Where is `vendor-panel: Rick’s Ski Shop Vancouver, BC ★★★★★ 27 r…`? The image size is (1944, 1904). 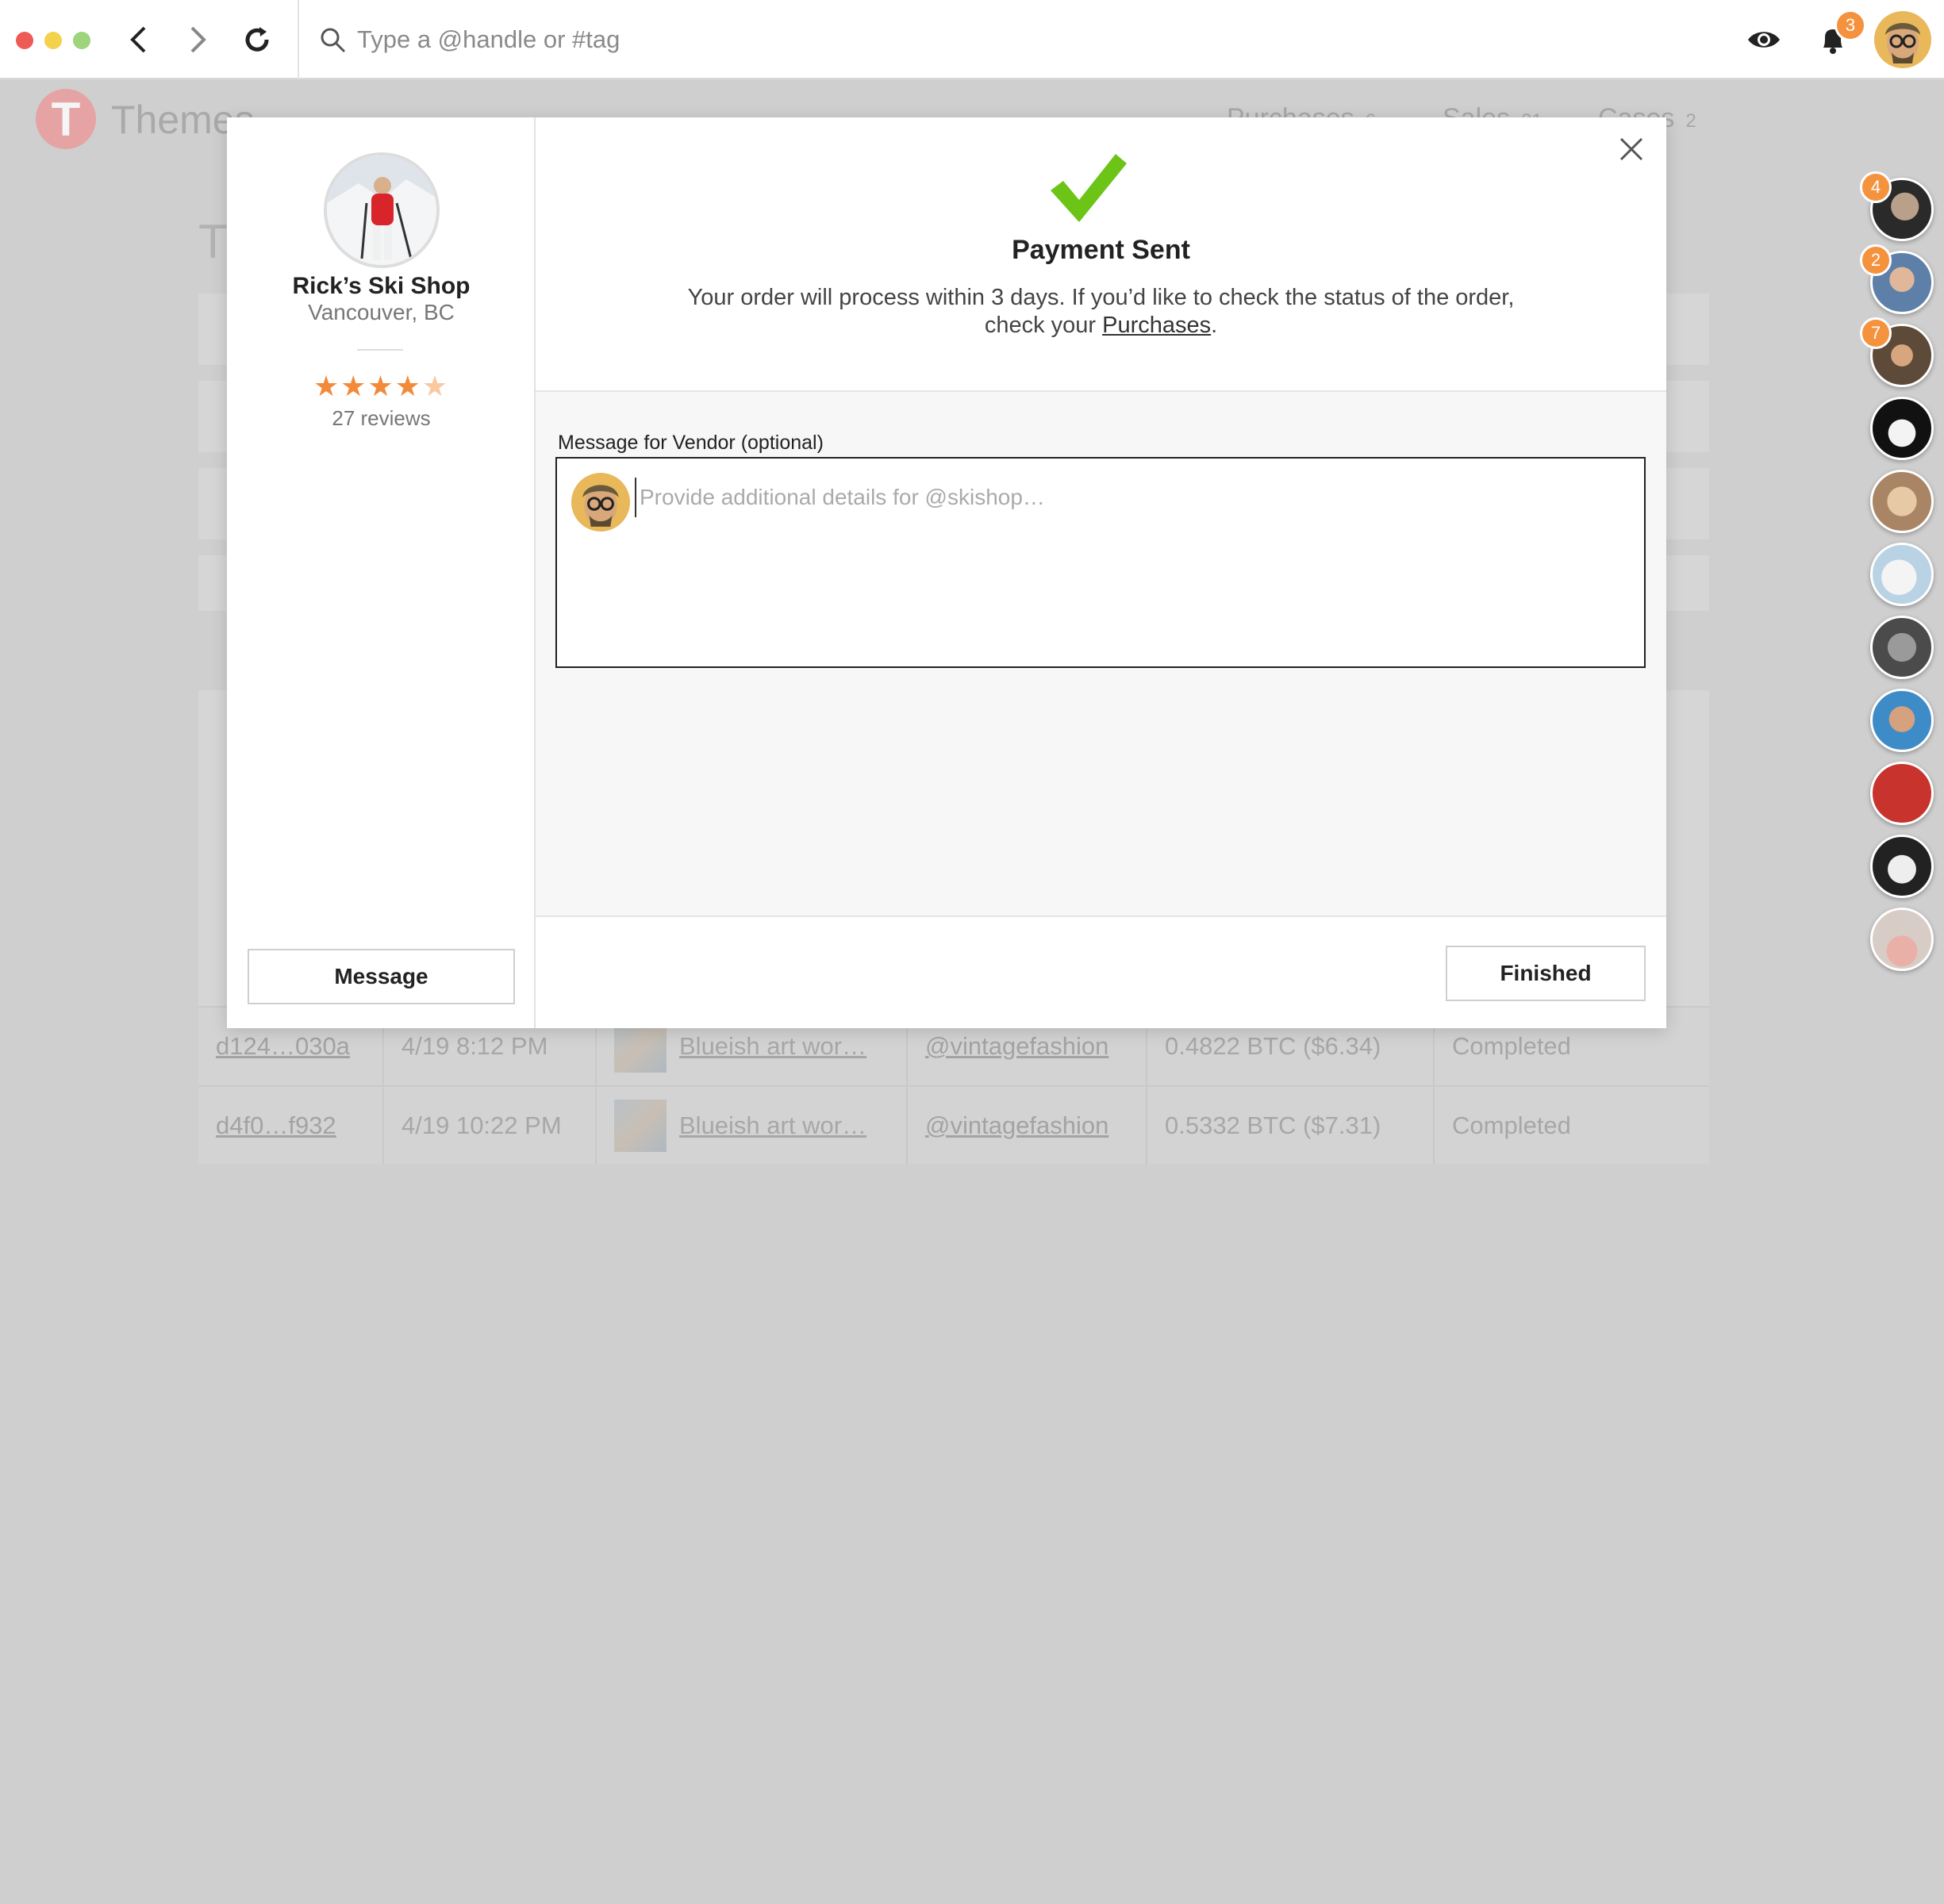 vendor-panel: Rick’s Ski Shop Vancouver, BC ★★★★★ 27 r… is located at coordinates (381, 572).